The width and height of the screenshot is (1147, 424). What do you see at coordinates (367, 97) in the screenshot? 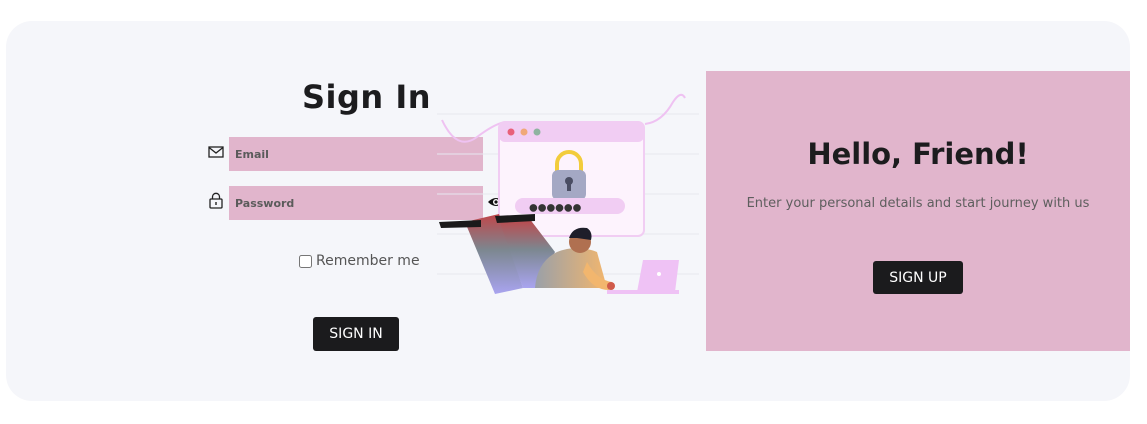
I see `signin-title: Sign In` at bounding box center [367, 97].